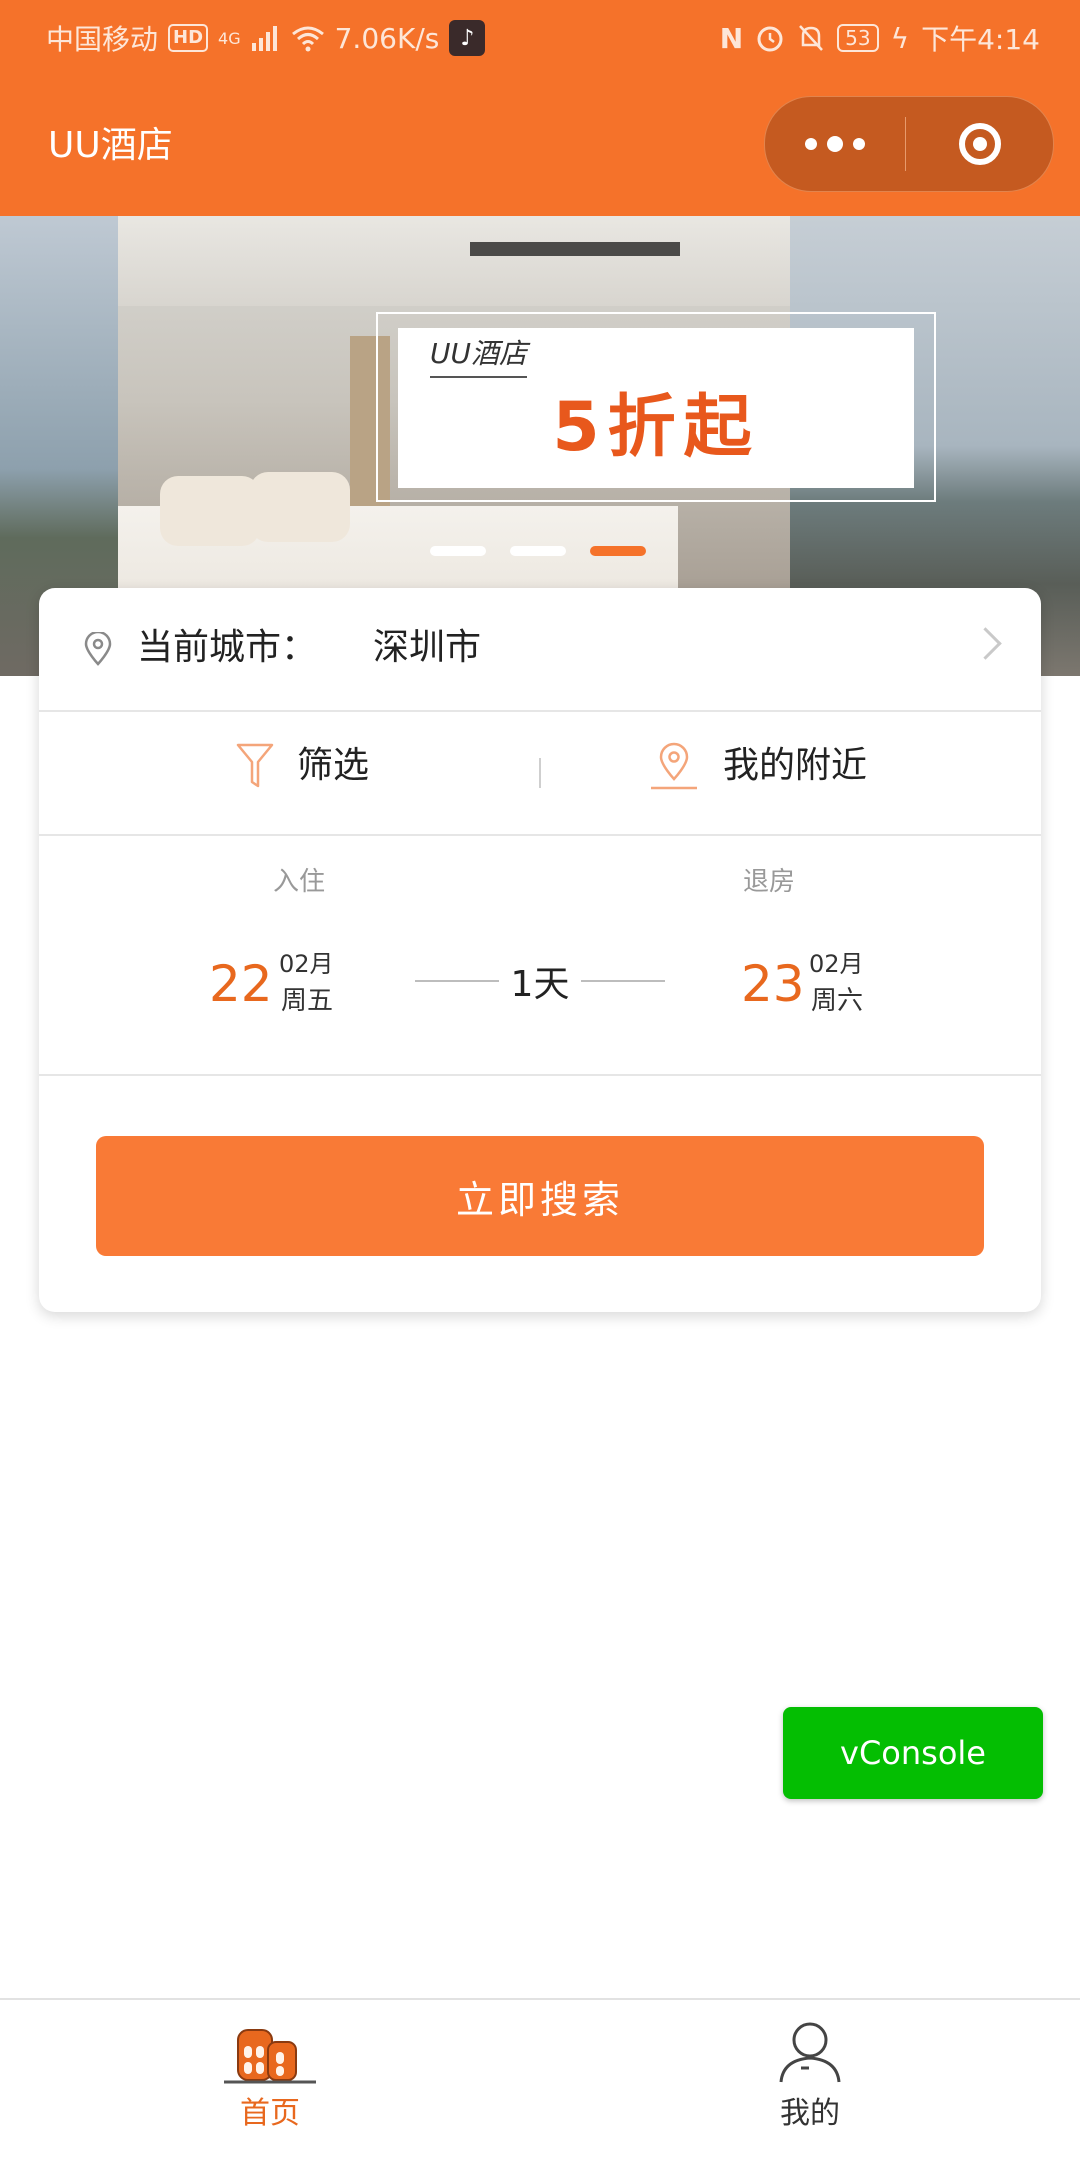 This screenshot has width=1080, height=2162. What do you see at coordinates (623, 981) in the screenshot?
I see `duration-line-right` at bounding box center [623, 981].